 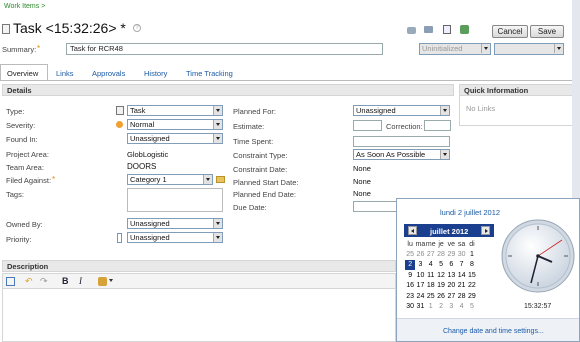 What do you see at coordinates (485, 230) in the screenshot?
I see `next-month-button` at bounding box center [485, 230].